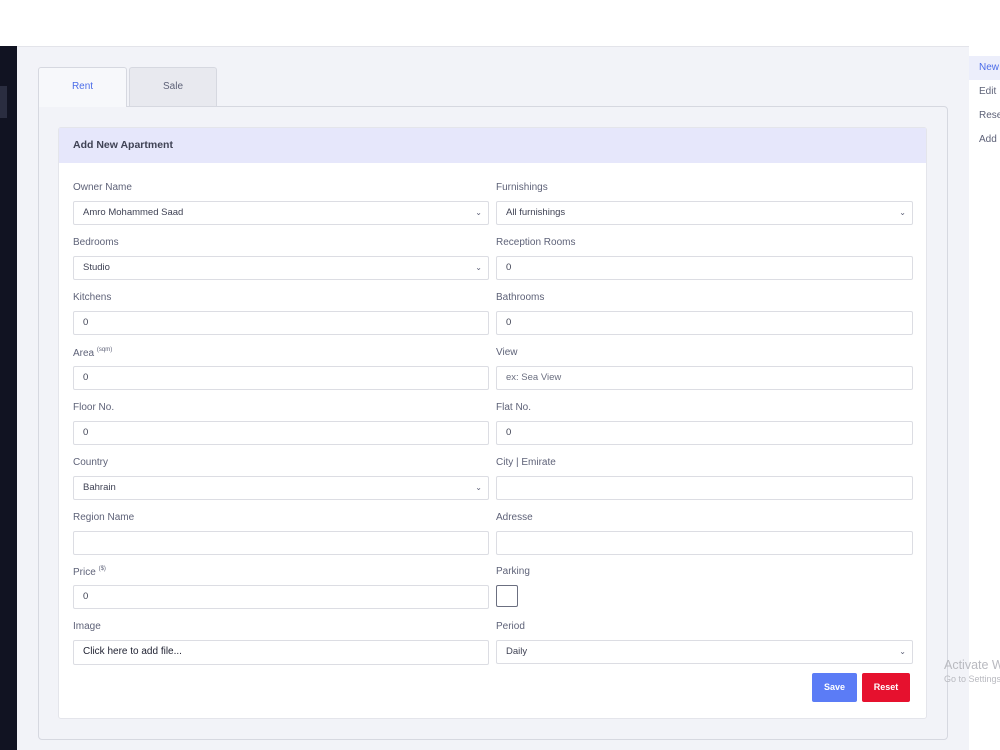  What do you see at coordinates (704, 652) in the screenshot?
I see `period-select: Daily ⌄` at bounding box center [704, 652].